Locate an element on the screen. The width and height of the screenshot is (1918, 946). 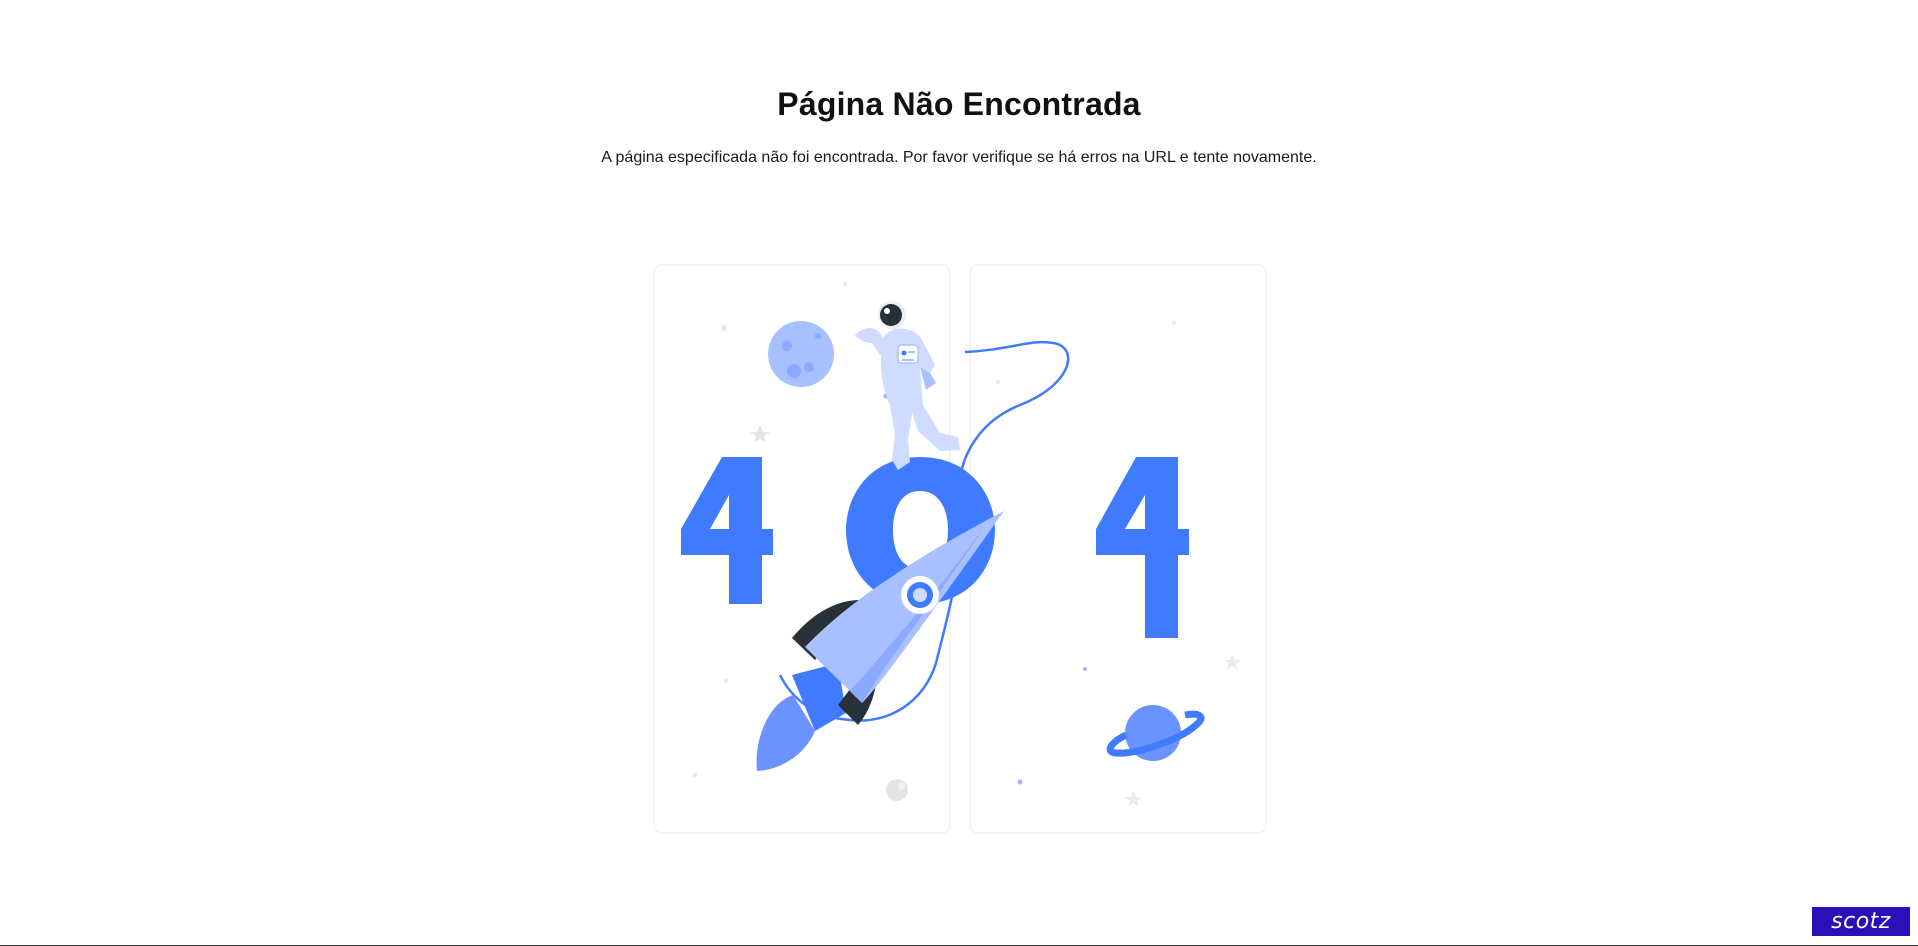
astronaut-icon is located at coordinates (907, 385).